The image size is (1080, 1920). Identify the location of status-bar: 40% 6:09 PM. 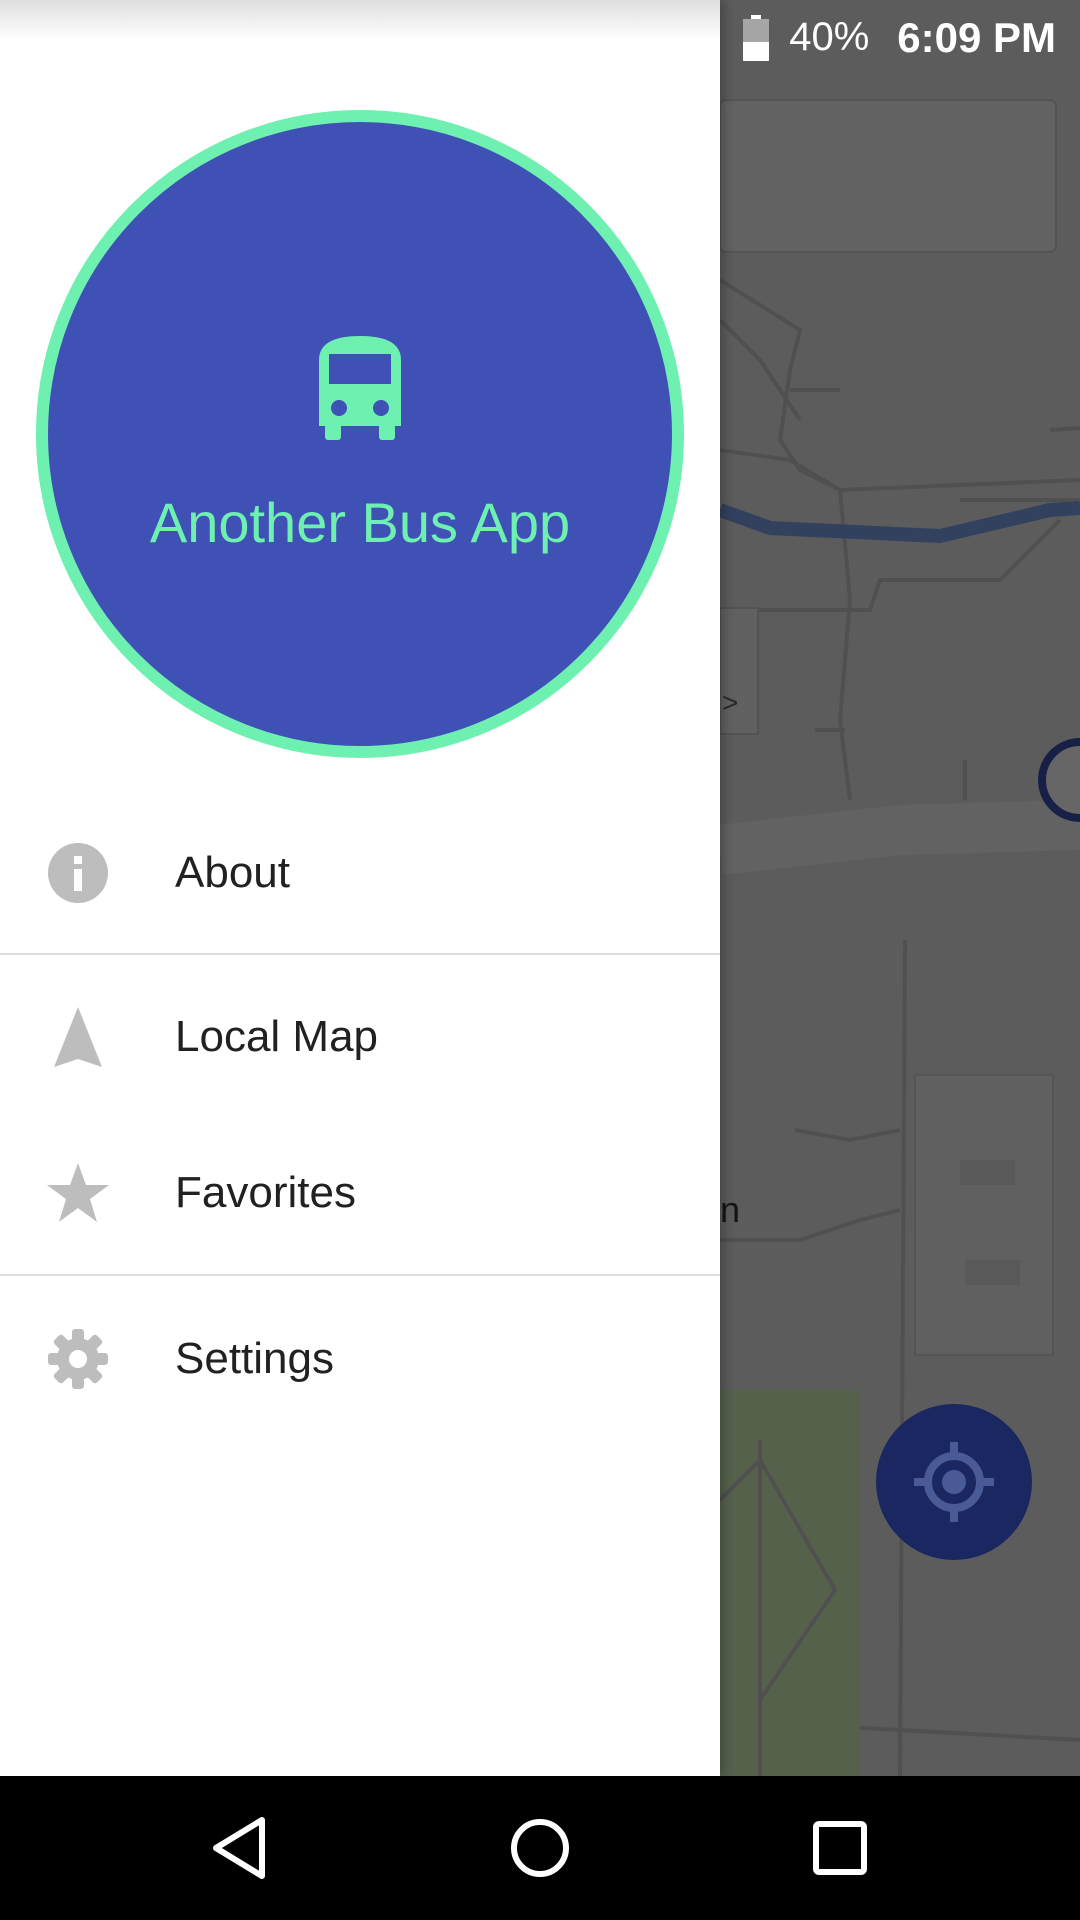
(540, 37).